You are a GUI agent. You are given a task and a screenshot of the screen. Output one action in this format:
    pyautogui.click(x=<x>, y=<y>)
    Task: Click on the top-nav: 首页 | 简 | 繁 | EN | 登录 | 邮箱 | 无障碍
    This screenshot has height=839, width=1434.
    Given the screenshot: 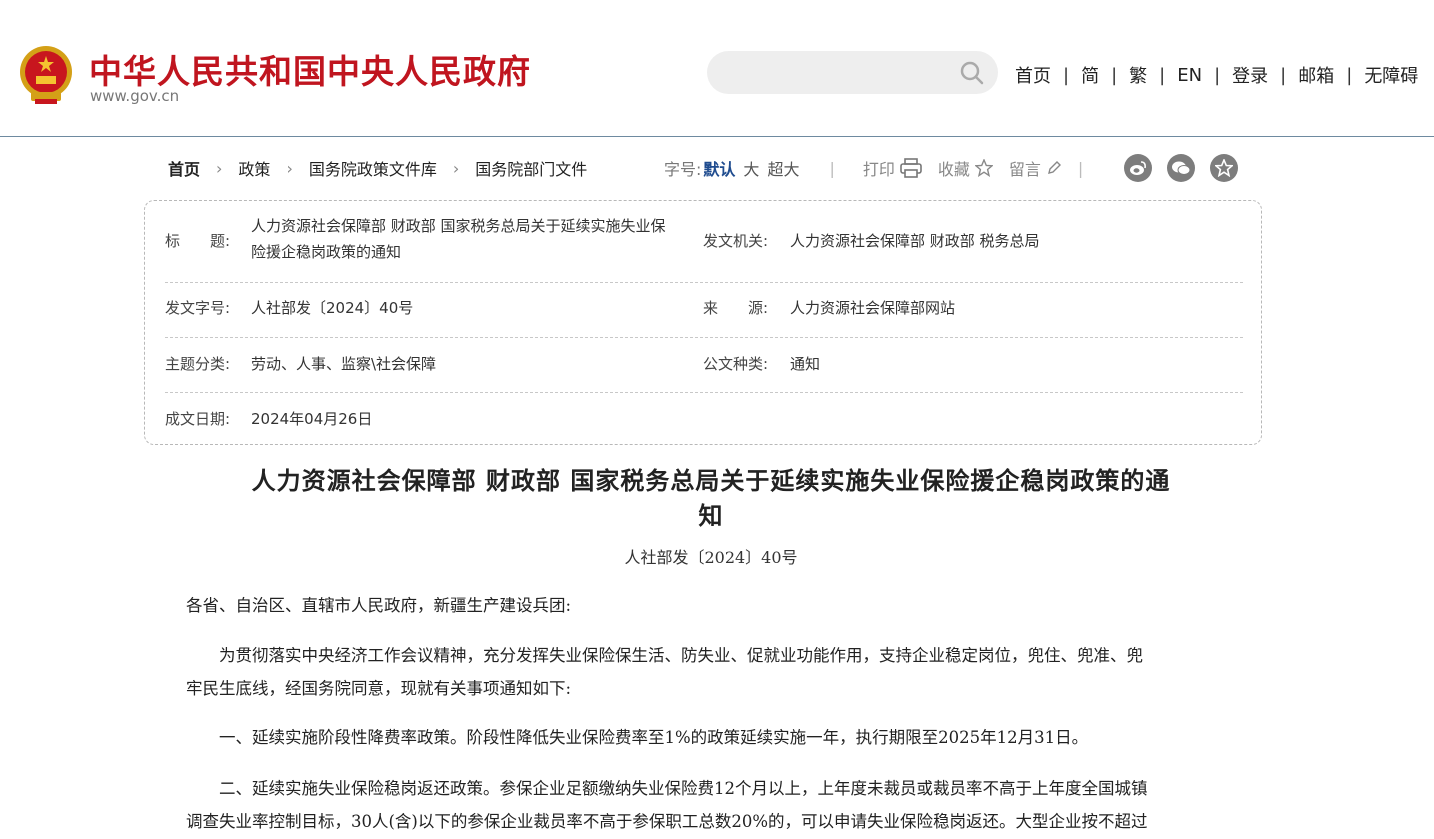 What is the action you would take?
    pyautogui.click(x=1216, y=75)
    